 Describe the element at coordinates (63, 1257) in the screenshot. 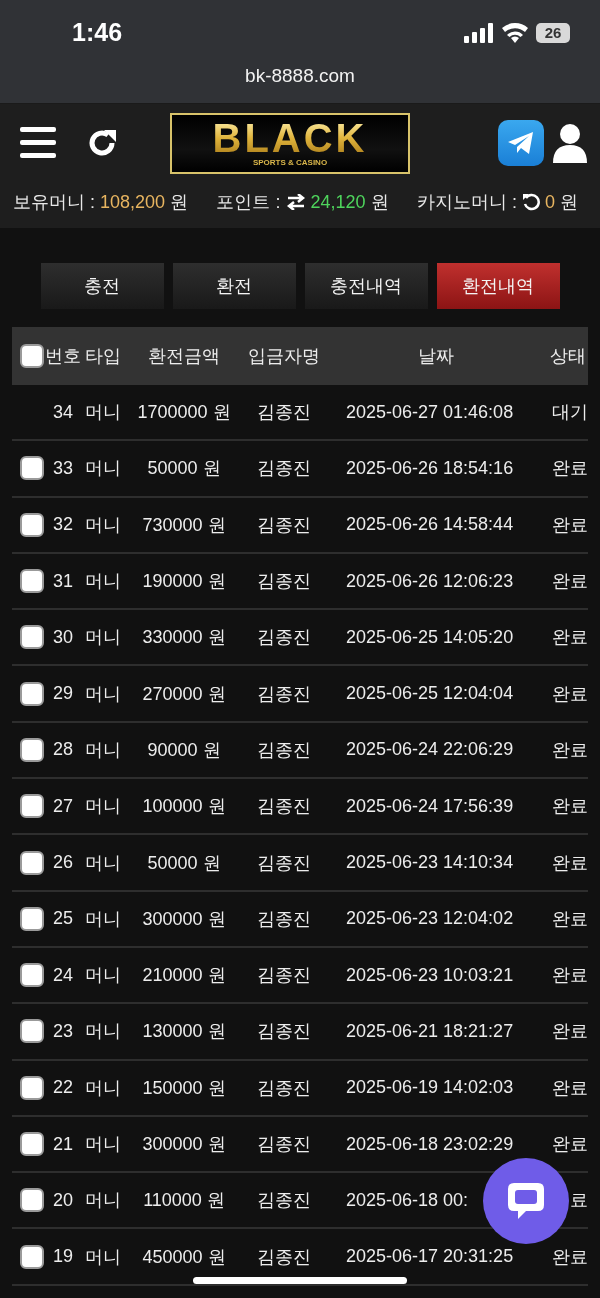

I see `table-cell-text: 19` at that location.